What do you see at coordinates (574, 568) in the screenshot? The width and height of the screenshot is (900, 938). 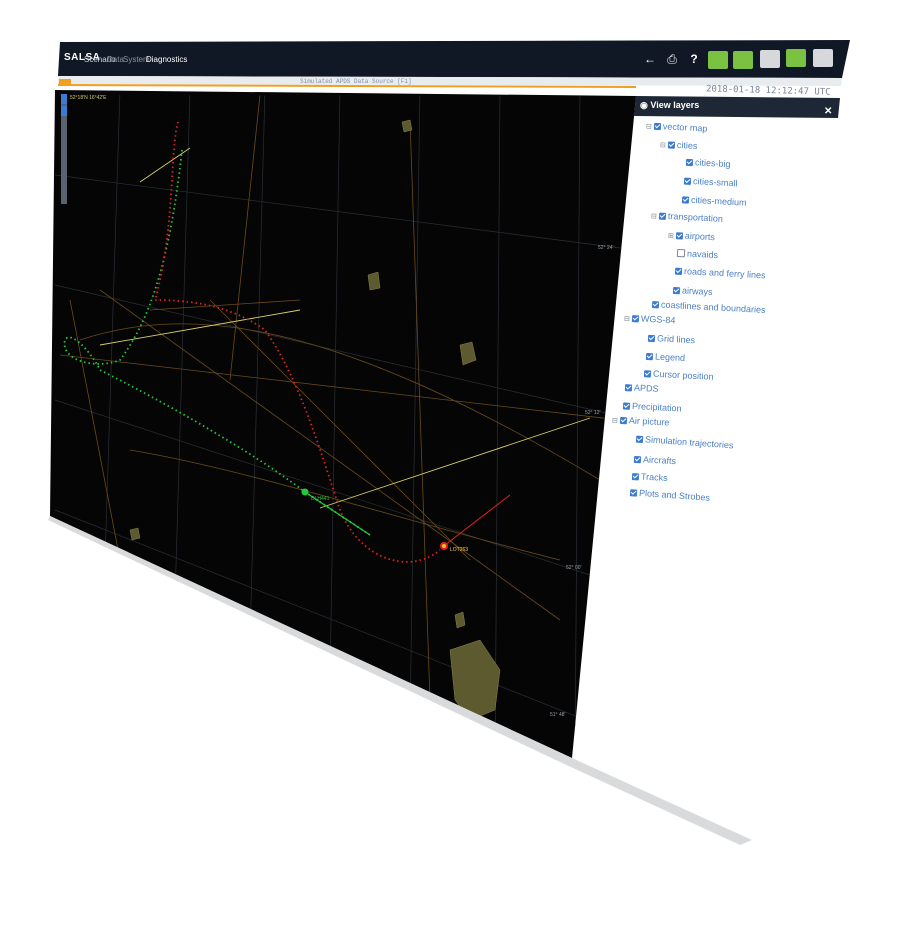 I see `lat-label-3: 52° 00'` at bounding box center [574, 568].